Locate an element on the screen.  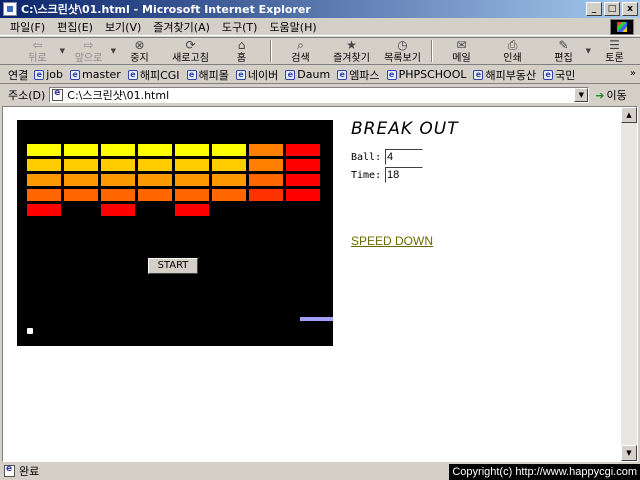
link-kookmin: e 국민 is located at coordinates (559, 75).